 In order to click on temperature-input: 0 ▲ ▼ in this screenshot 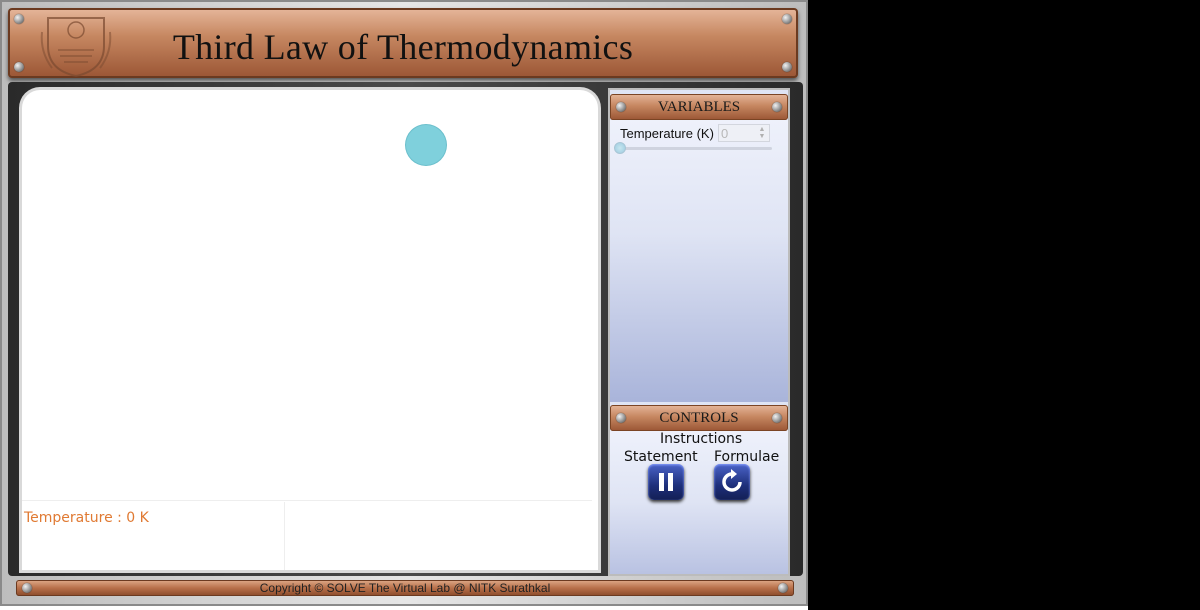, I will do `click(744, 133)`.